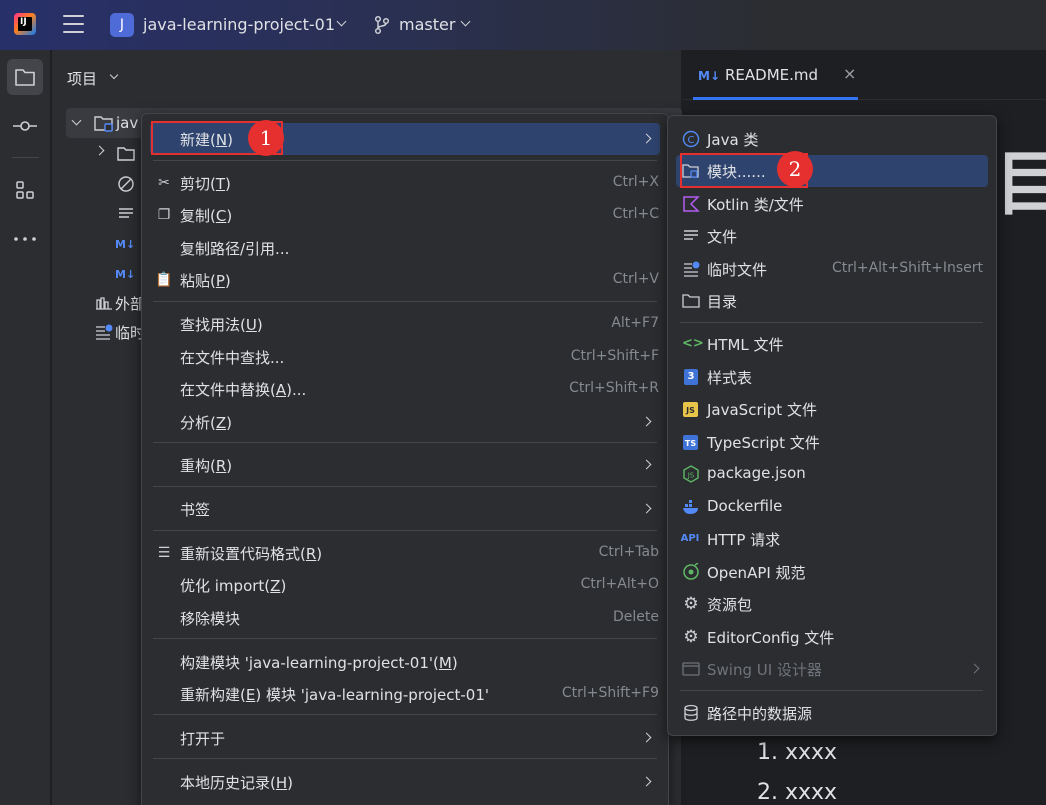 Image resolution: width=1046 pixels, height=805 pixels. What do you see at coordinates (691, 571) in the screenshot?
I see `openapi-icon` at bounding box center [691, 571].